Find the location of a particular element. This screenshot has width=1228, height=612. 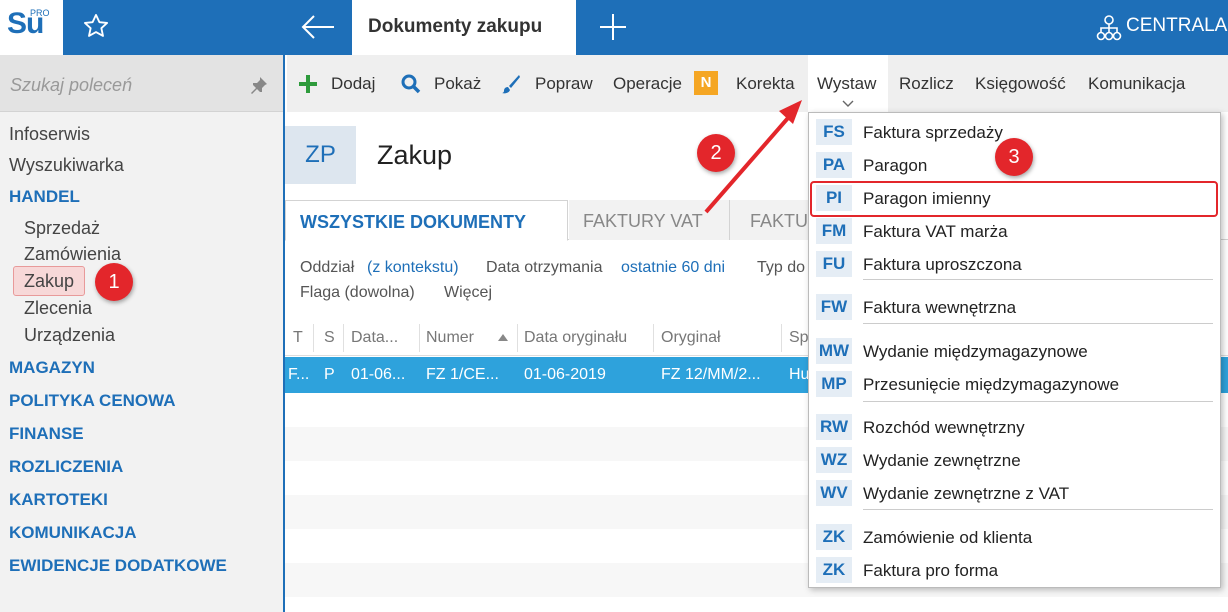

pokaz-button: Pokaż is located at coordinates (457, 84).